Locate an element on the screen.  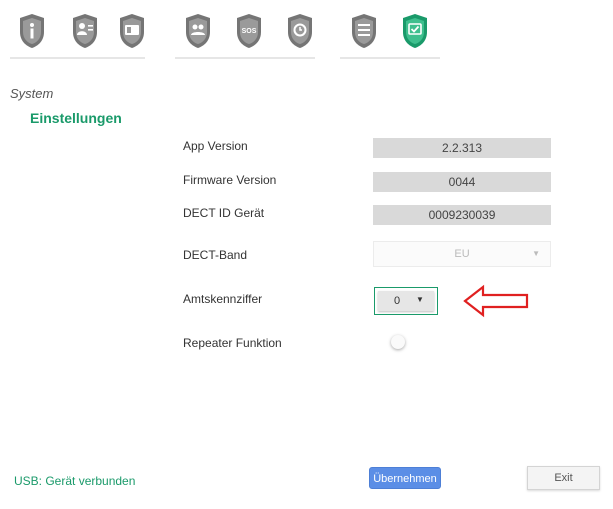
firmware-version-label: Firmware Version is located at coordinates (230, 180).